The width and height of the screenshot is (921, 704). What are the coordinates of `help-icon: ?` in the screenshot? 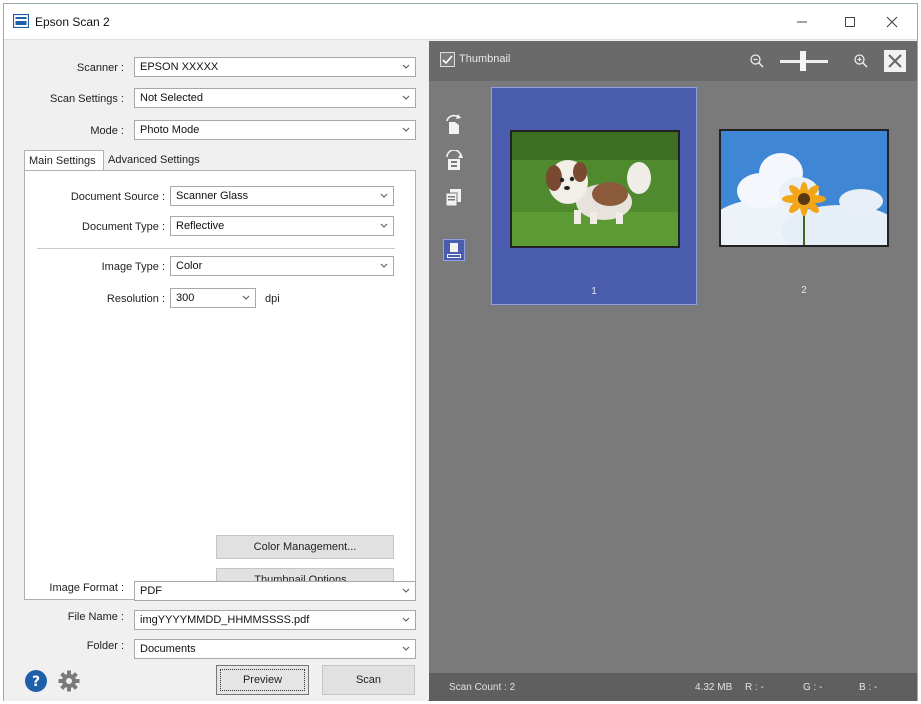 It's located at (36, 681).